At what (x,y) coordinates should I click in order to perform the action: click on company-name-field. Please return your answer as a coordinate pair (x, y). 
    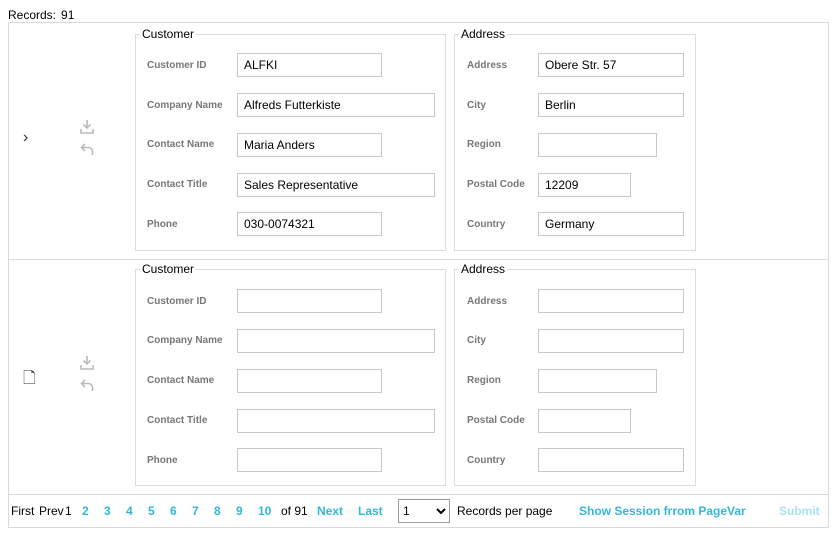
    Looking at the image, I should click on (336, 341).